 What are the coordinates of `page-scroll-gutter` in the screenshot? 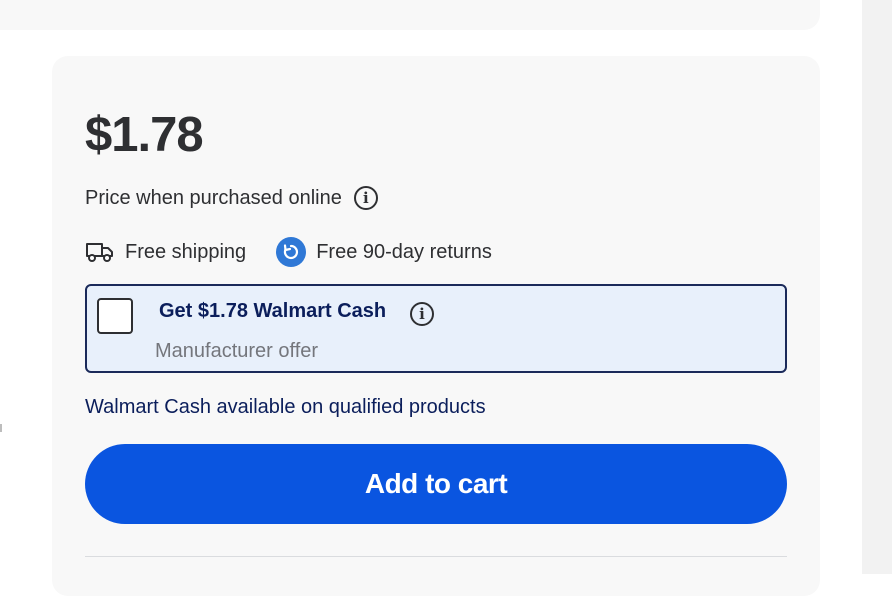 It's located at (877, 287).